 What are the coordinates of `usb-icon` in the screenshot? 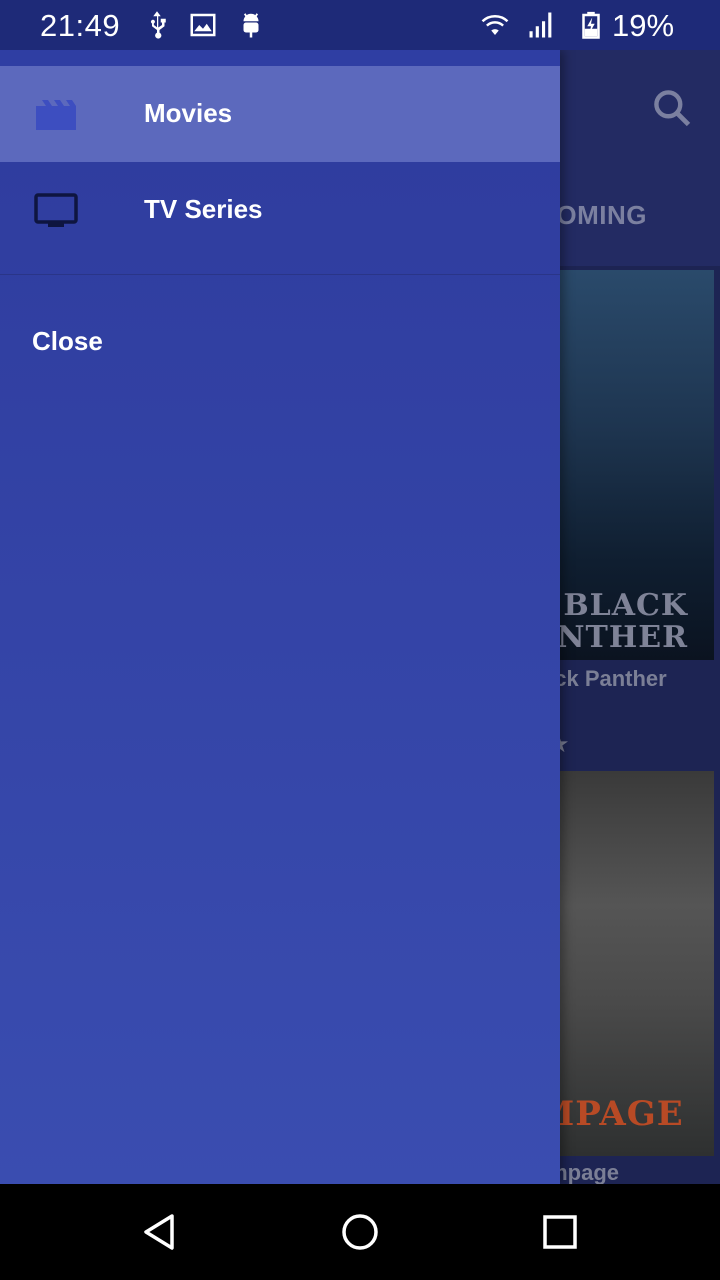 It's located at (158, 25).